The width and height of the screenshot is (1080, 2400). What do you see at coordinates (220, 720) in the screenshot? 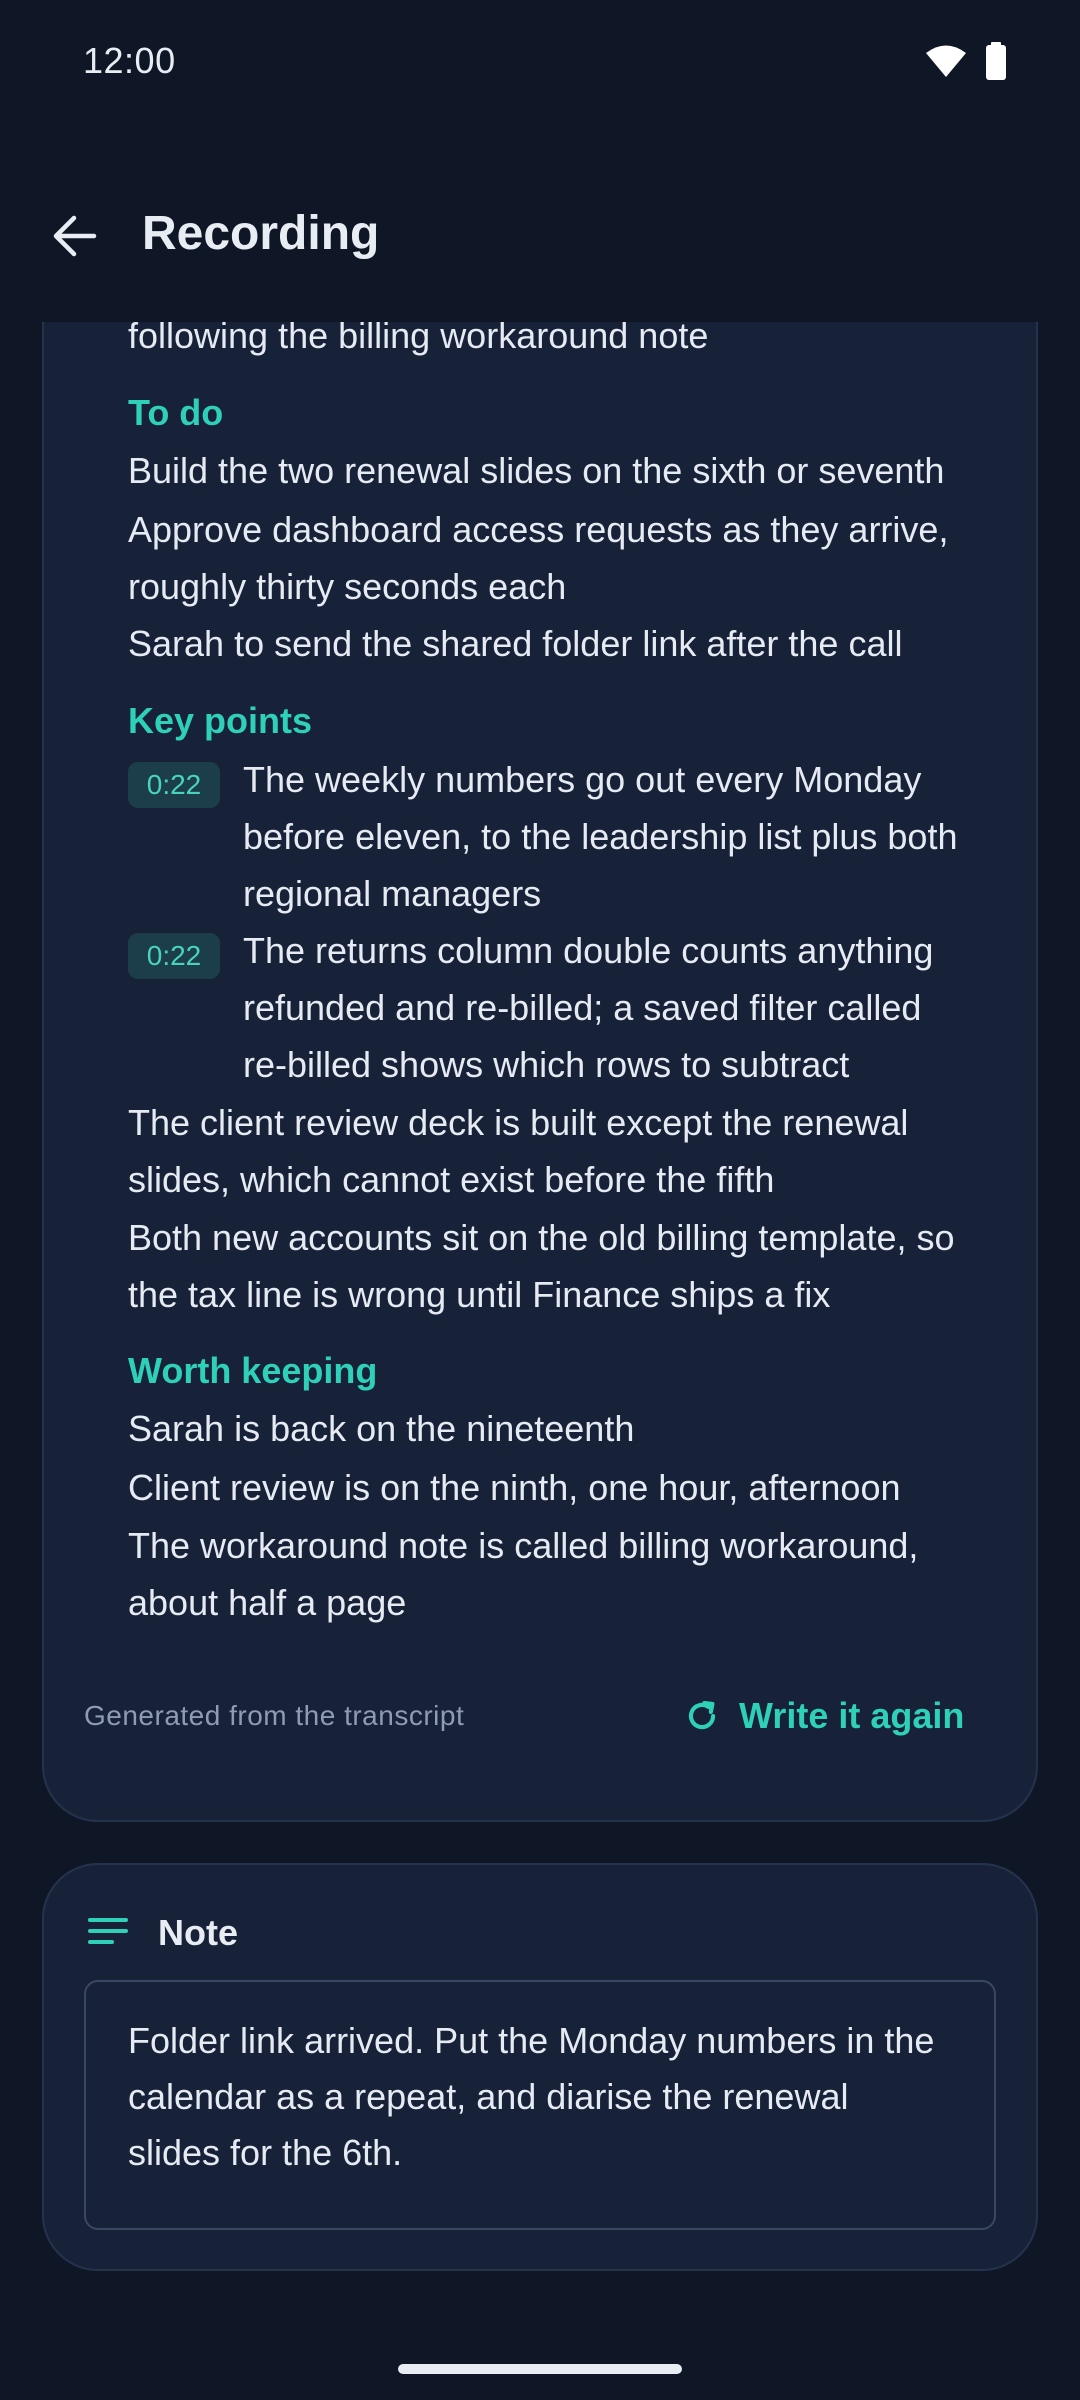
I see `key-points-heading: Key points` at bounding box center [220, 720].